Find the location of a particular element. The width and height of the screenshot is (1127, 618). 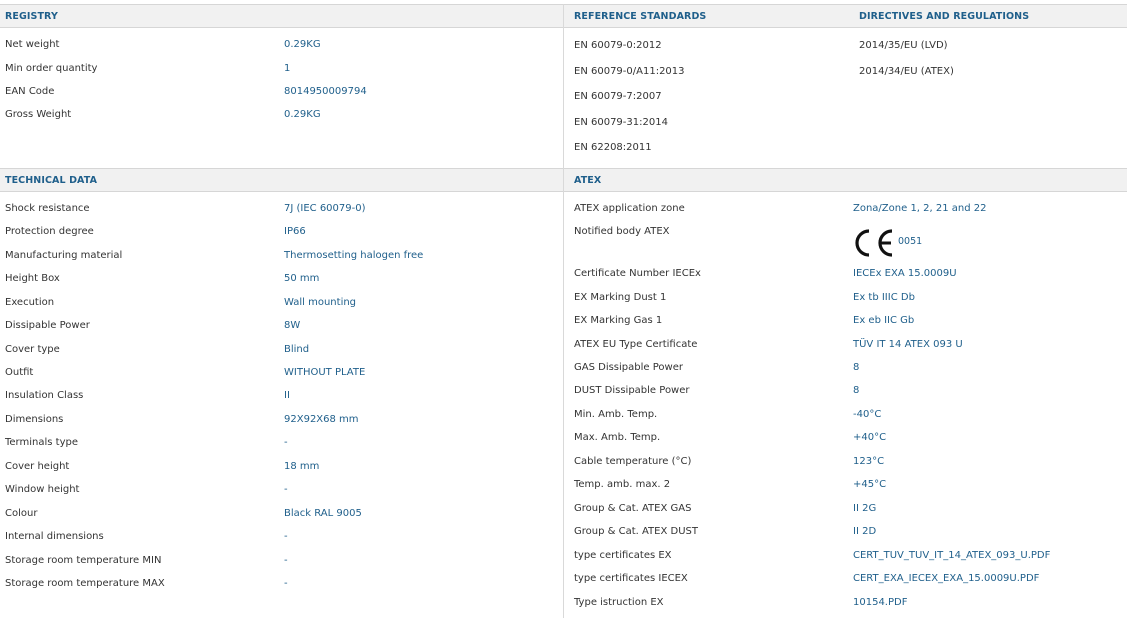

registry-label: Net weight is located at coordinates (32, 44).